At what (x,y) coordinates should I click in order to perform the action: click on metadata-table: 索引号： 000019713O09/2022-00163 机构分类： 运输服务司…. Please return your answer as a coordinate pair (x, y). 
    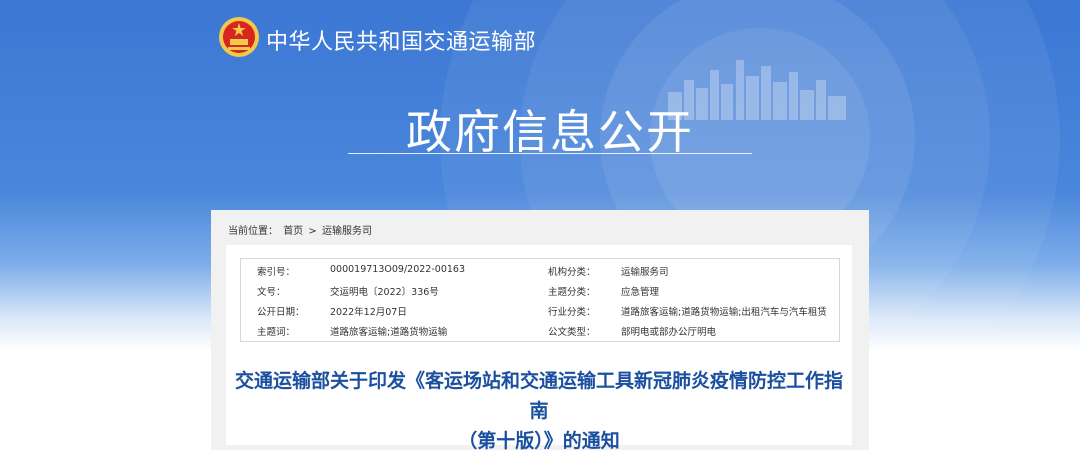
    Looking at the image, I should click on (540, 300).